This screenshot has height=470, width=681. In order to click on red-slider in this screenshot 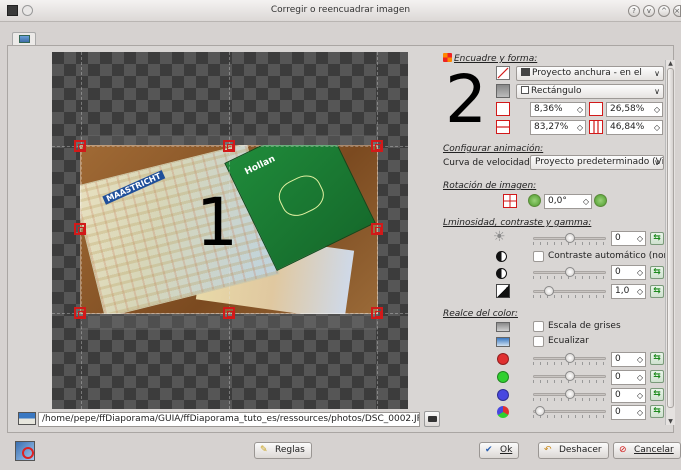, I will do `click(569, 359)`.